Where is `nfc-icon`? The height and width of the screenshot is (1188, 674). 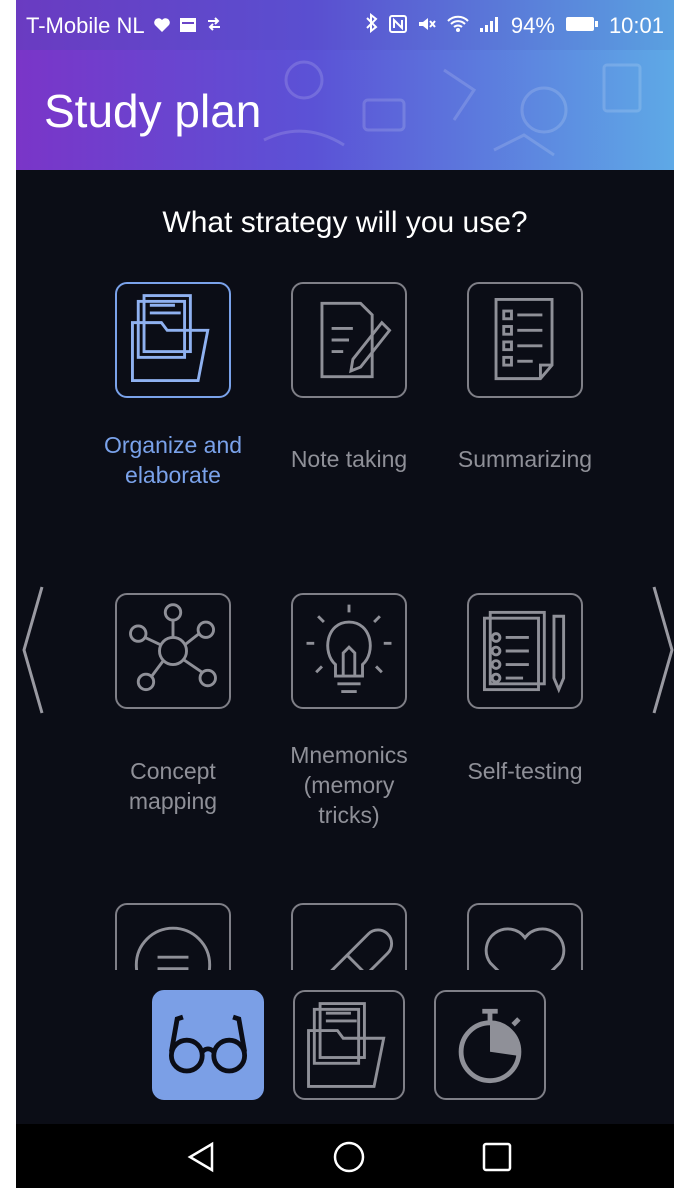
nfc-icon is located at coordinates (397, 26).